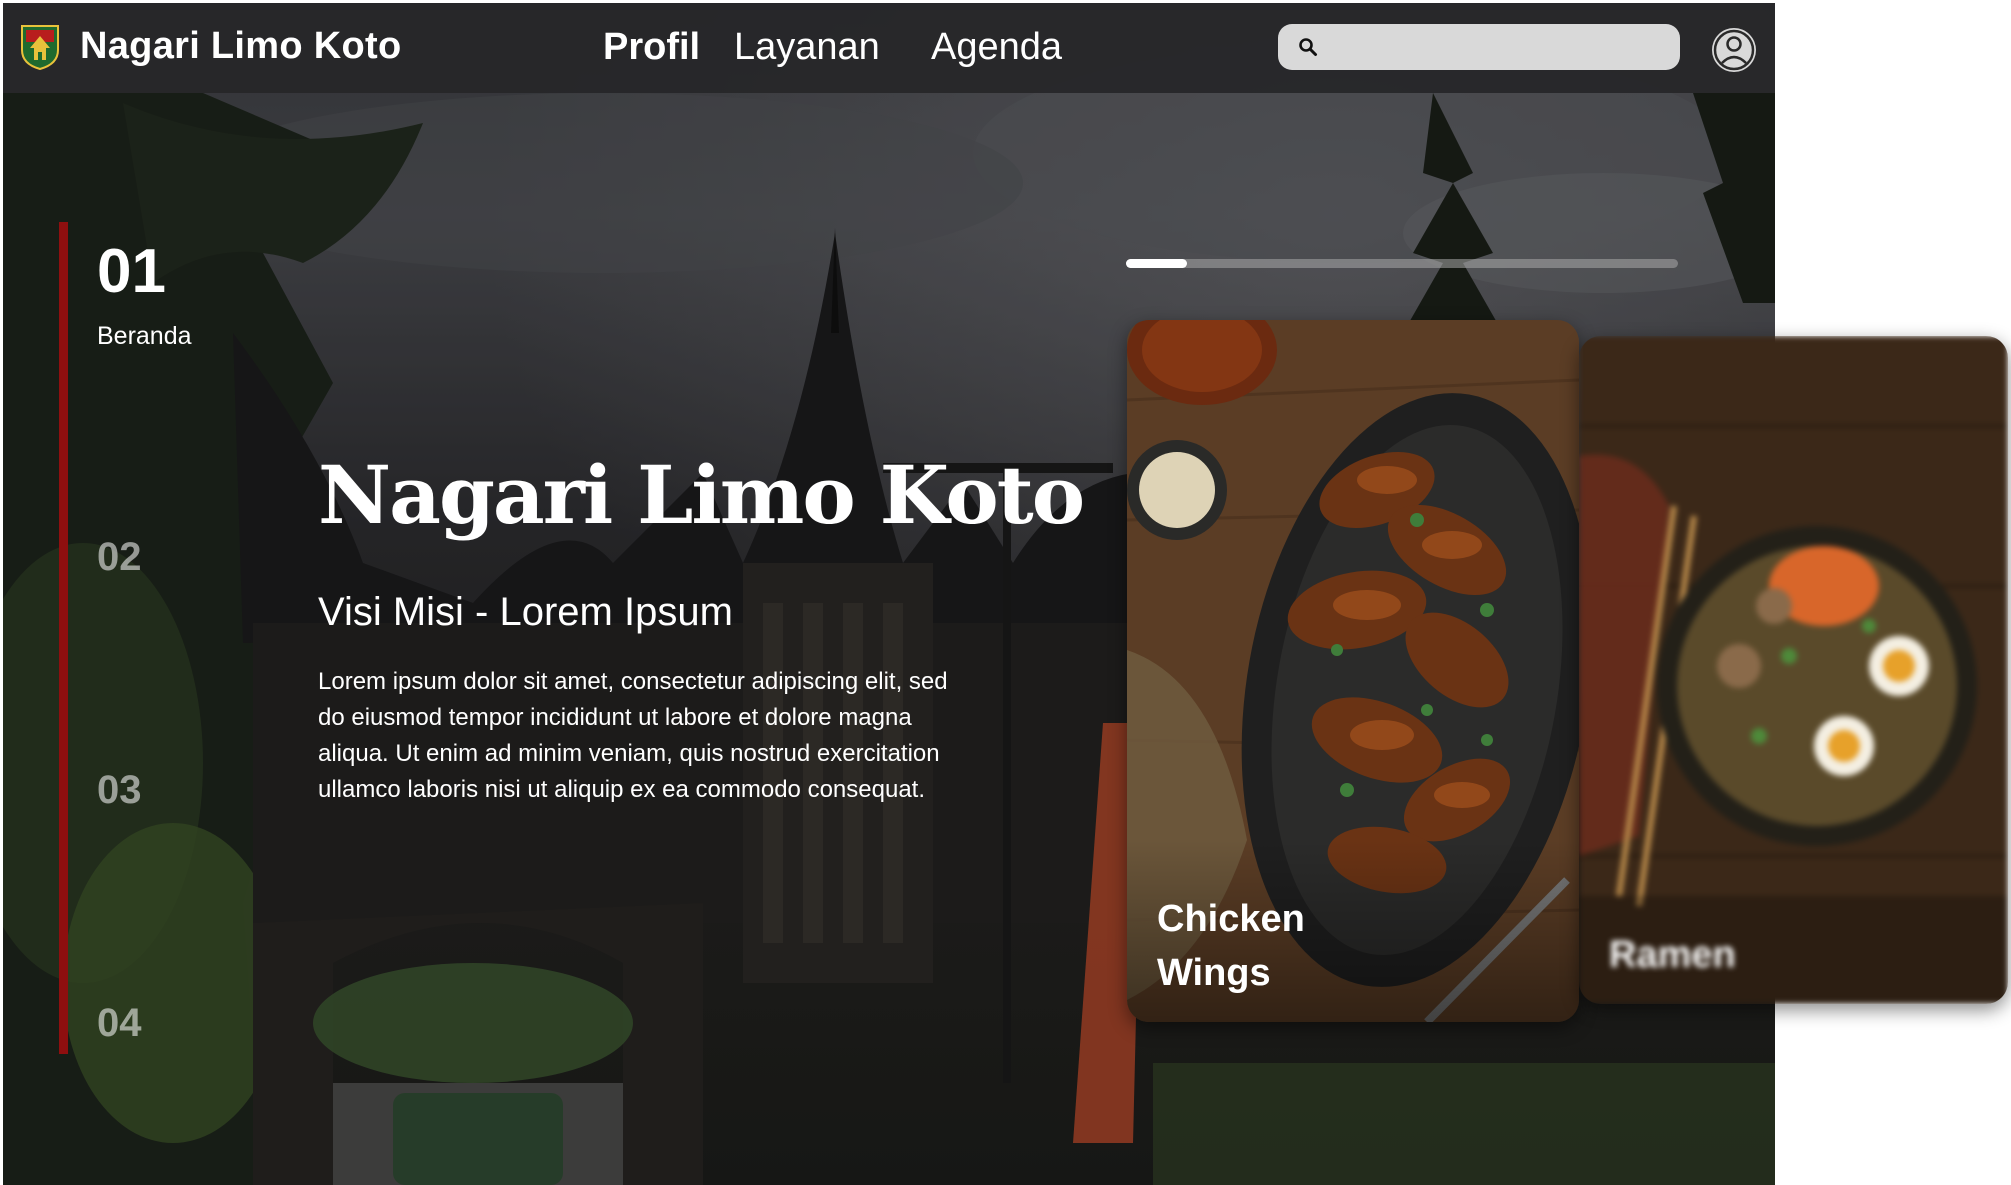  What do you see at coordinates (1353, 671) in the screenshot?
I see `card-chicken-wings: Chicken Wings` at bounding box center [1353, 671].